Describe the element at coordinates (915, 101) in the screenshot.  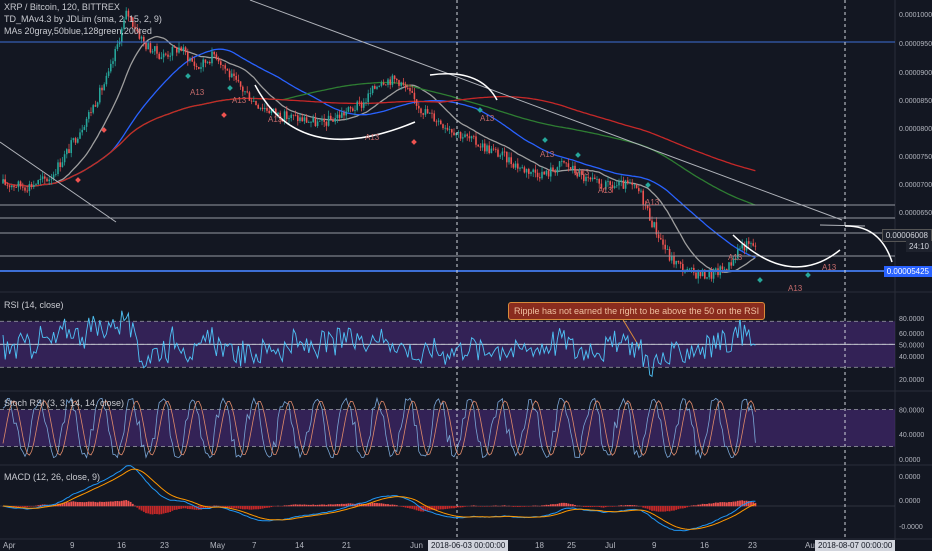
I see `price-tick-label: 0.00008500` at that location.